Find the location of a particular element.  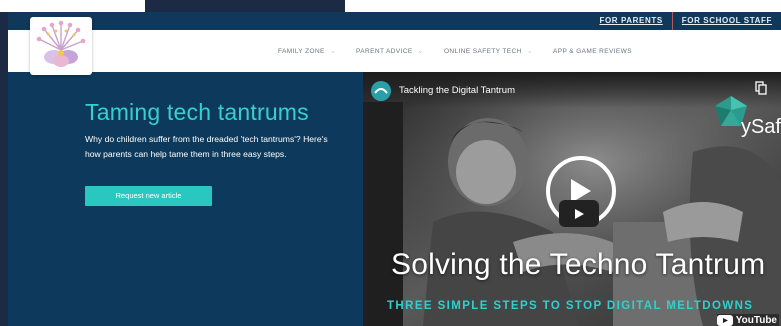

copy-link-icon is located at coordinates (761, 89).